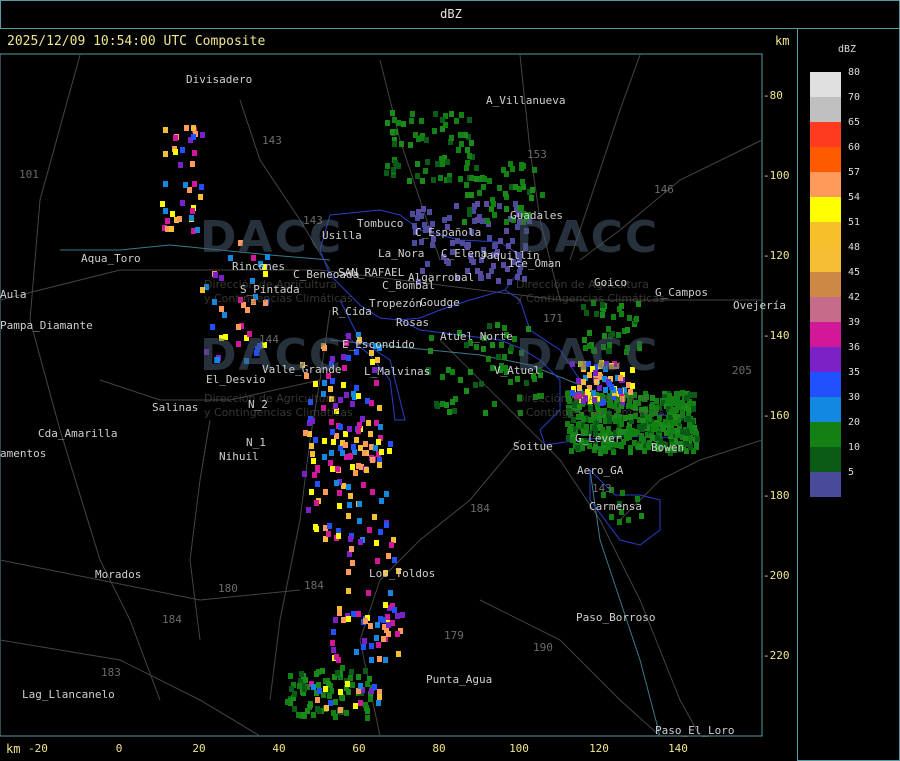  Describe the element at coordinates (600, 470) in the screenshot. I see `place-label: Aero_GA` at that location.